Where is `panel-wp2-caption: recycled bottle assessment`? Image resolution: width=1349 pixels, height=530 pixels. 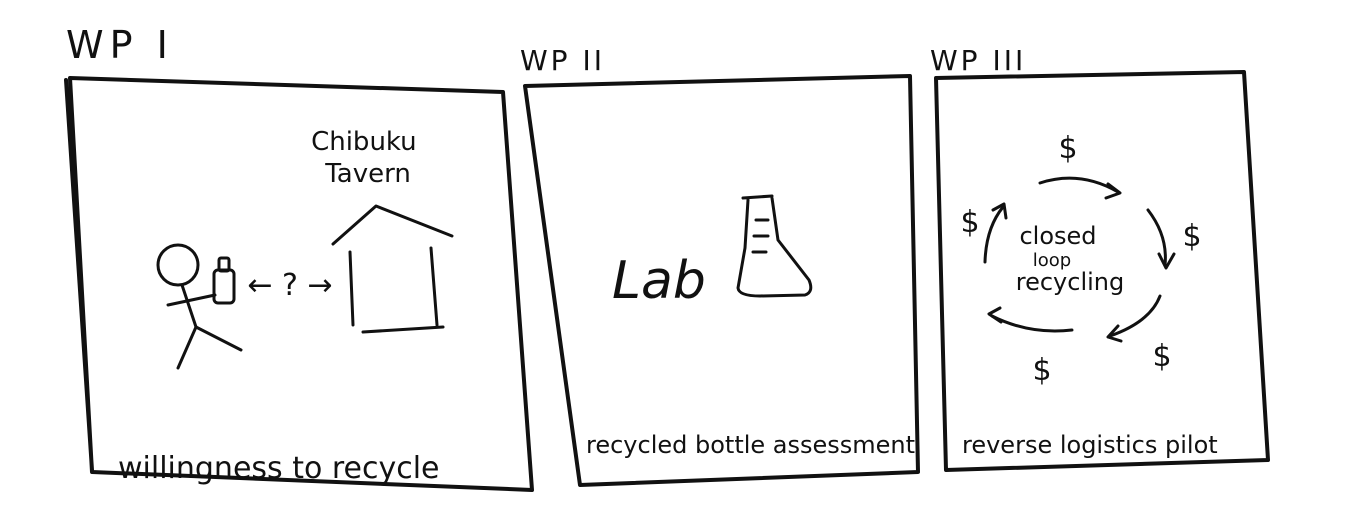 panel-wp2-caption: recycled bottle assessment is located at coordinates (750, 445).